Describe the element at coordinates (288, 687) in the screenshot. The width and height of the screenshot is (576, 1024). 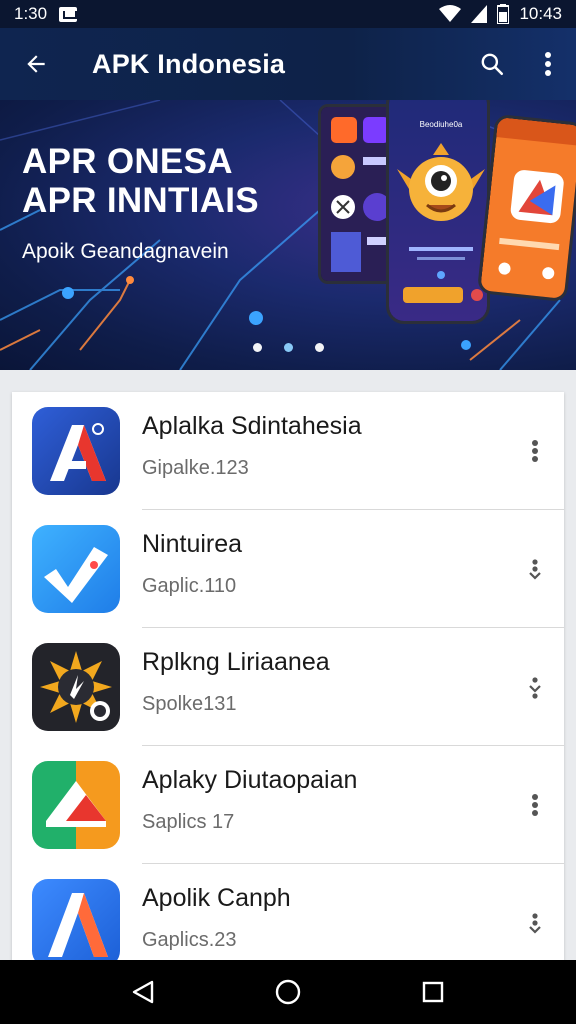
I see `list-item: Rplkng Liriaanea Spolke131` at that location.